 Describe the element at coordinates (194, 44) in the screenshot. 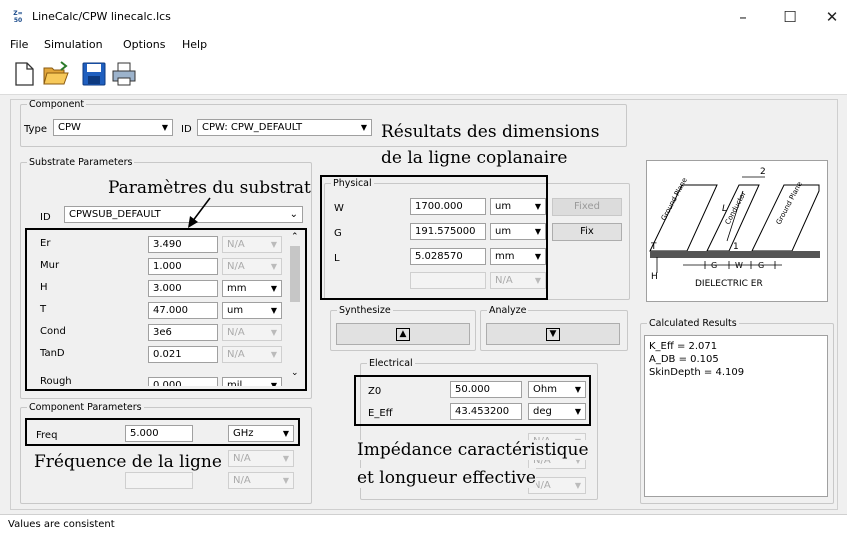

I see `menu-help: Help` at that location.